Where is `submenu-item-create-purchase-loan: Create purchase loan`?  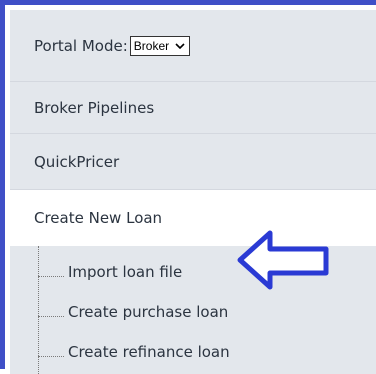 submenu-item-create-purchase-loan: Create purchase loan is located at coordinates (207, 312).